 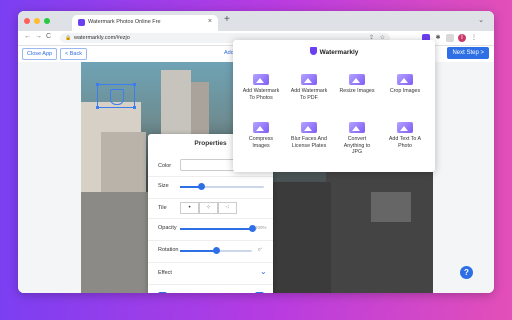 I want to click on maximize-window-button, so click(x=47, y=21).